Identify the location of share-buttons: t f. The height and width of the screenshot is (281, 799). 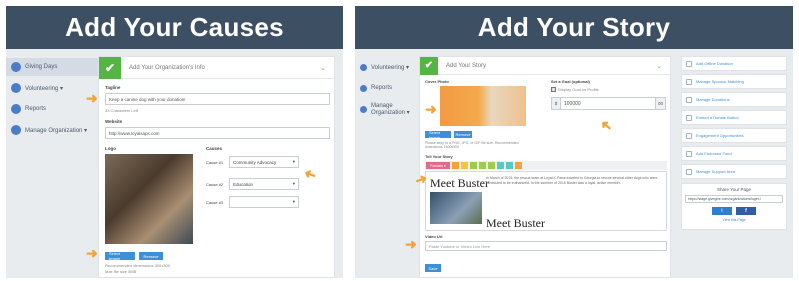
(734, 211).